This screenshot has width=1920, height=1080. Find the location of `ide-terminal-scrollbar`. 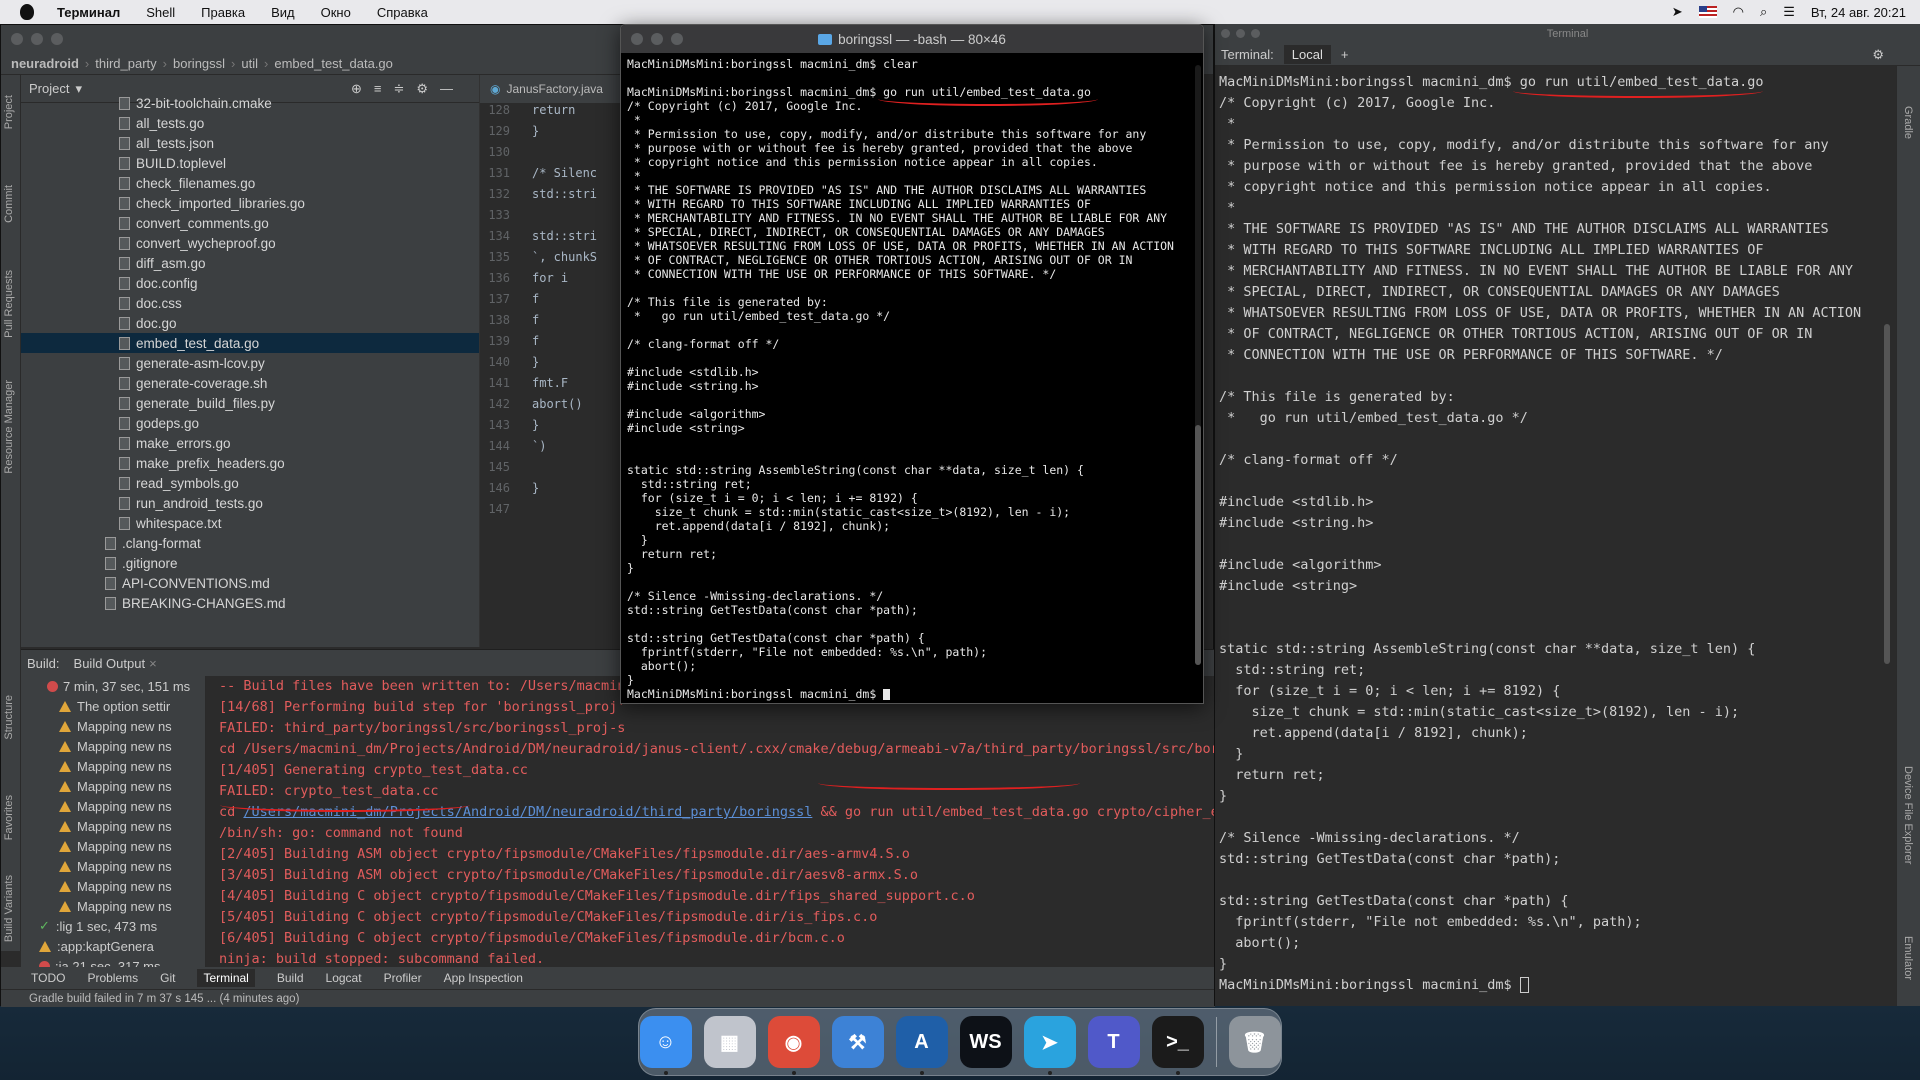

ide-terminal-scrollbar is located at coordinates (1887, 474).